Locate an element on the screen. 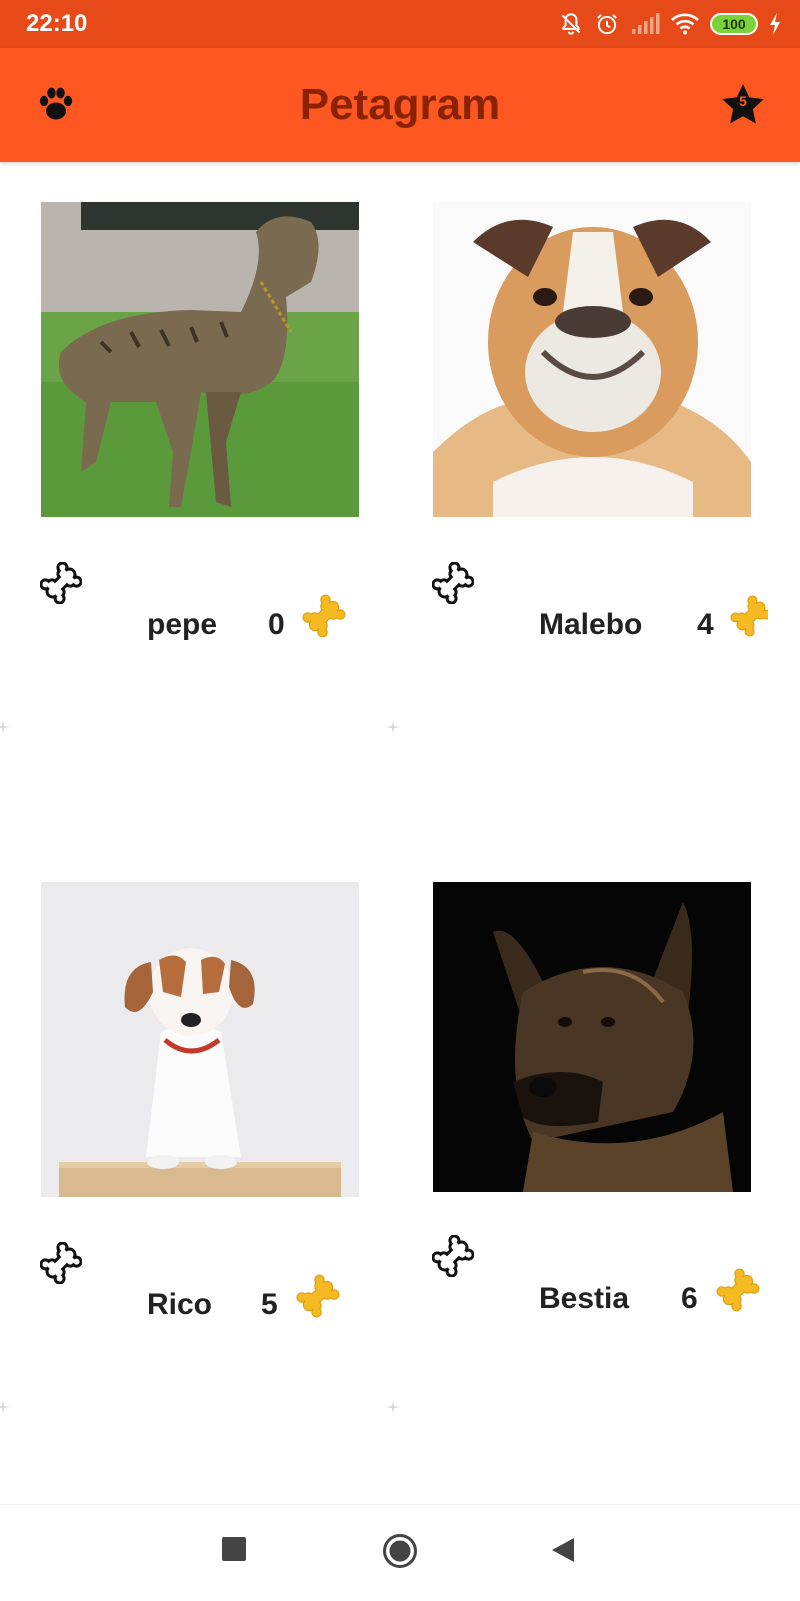 This screenshot has width=800, height=1601. app-title: Petagram is located at coordinates (400, 104).